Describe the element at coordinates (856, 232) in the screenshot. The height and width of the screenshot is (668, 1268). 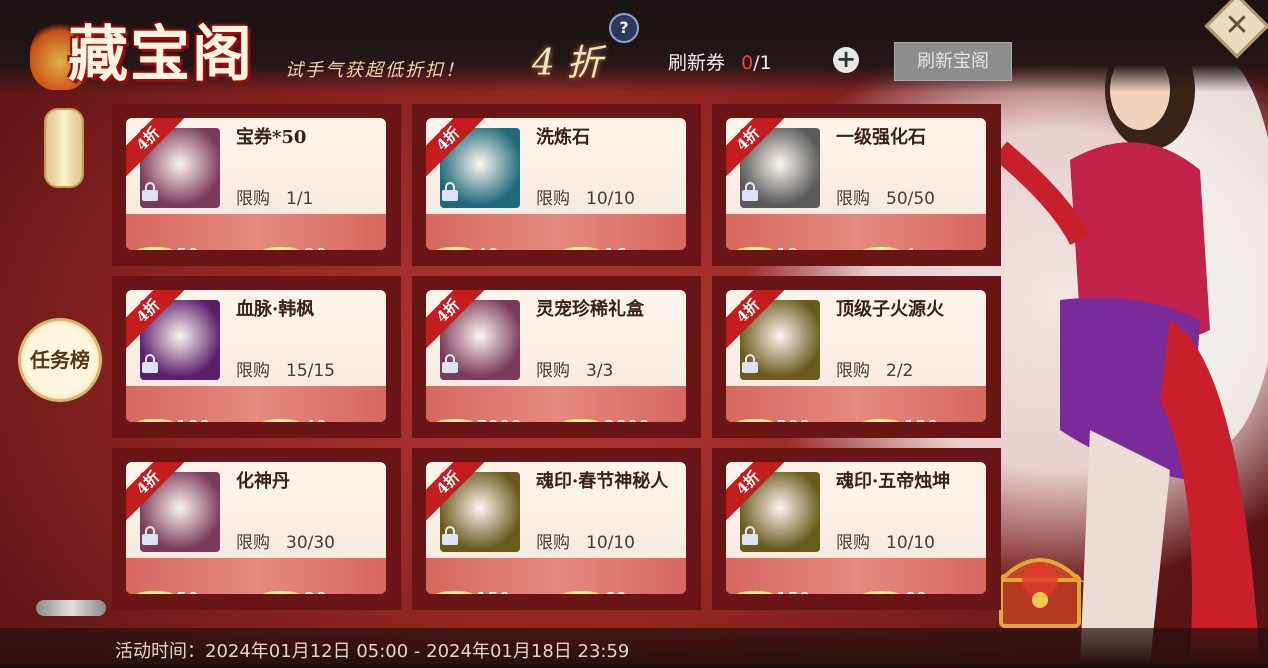
I see `price-bar: 12 4` at that location.